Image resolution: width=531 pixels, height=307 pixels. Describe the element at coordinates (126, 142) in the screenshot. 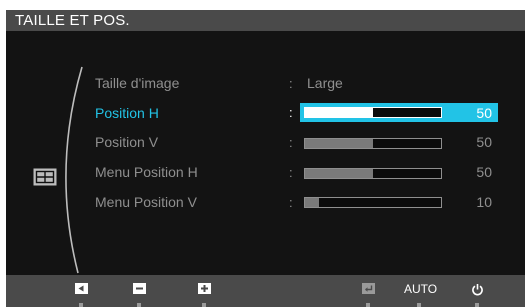

I see `menu-item-position-v: Position V` at that location.